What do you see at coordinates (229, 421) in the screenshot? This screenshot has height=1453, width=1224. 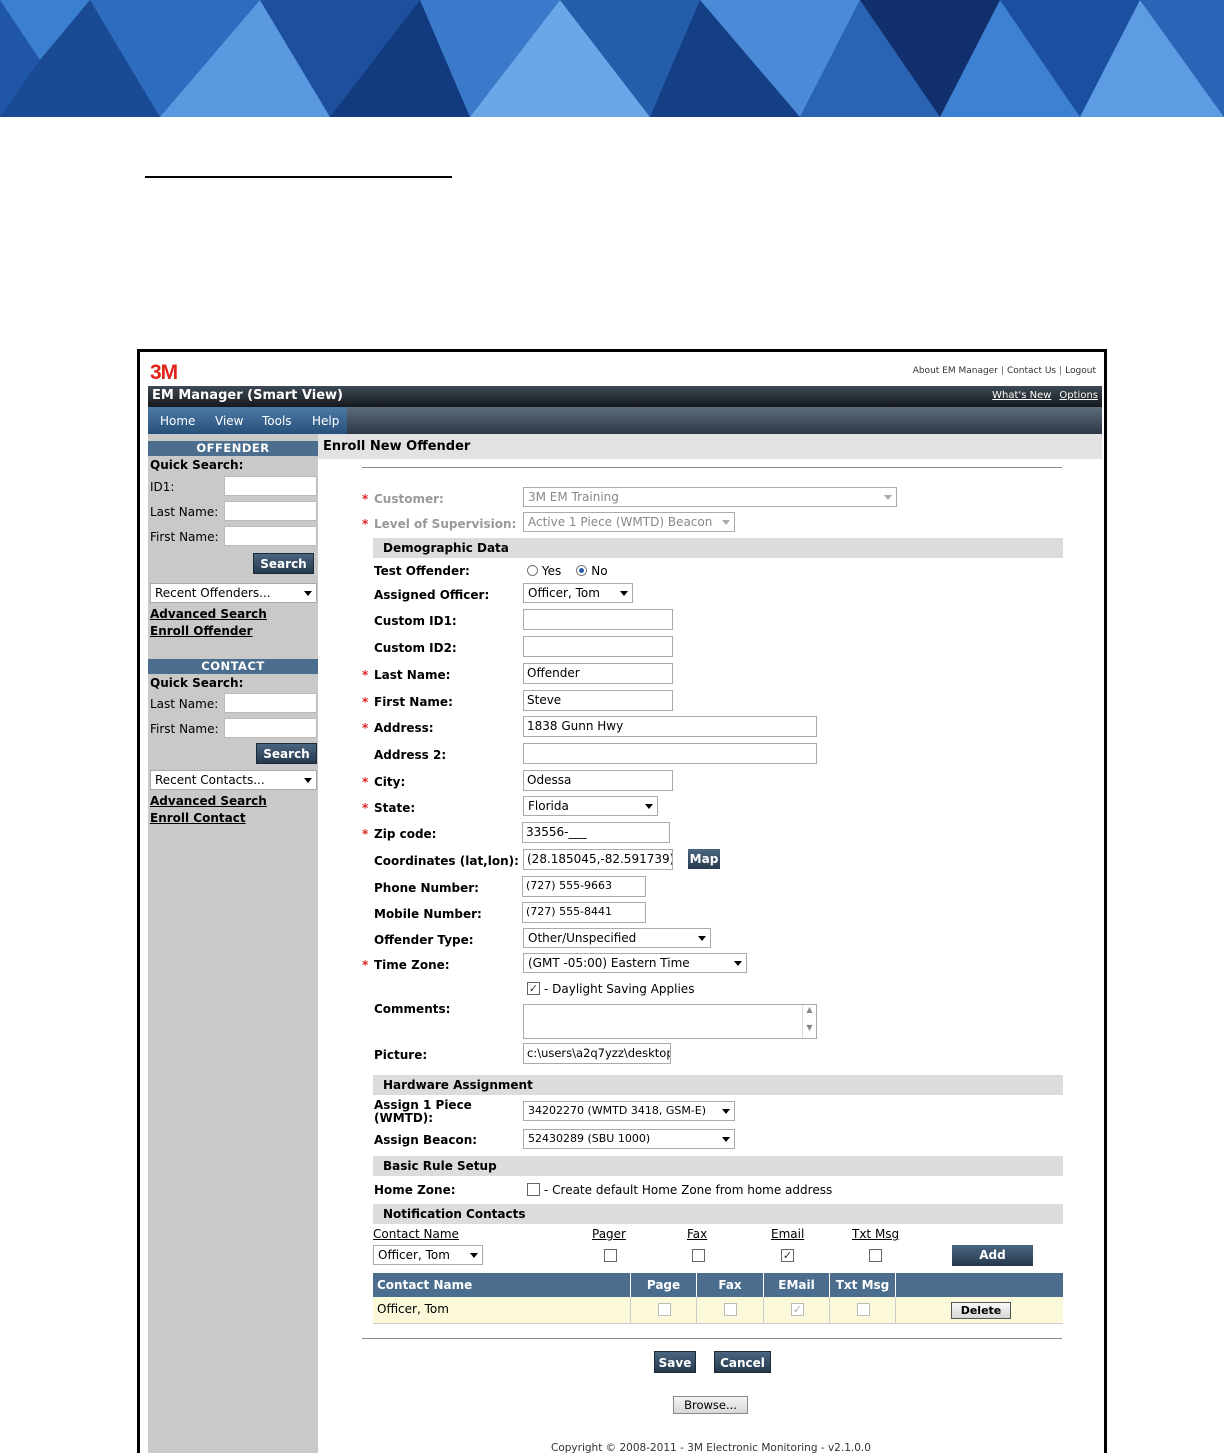 I see `menu-view: View` at bounding box center [229, 421].